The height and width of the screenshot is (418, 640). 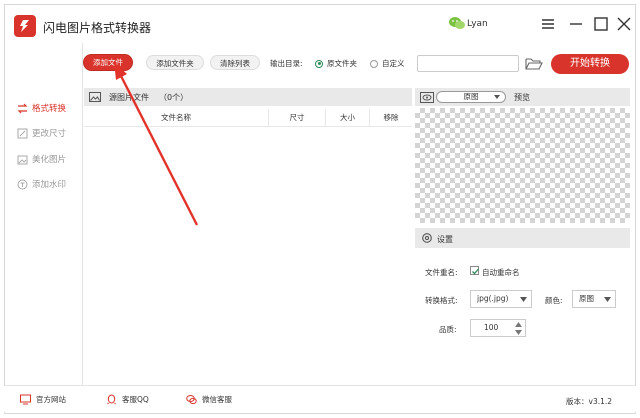 I want to click on sidebar-item-resize: 更改尺寸, so click(x=41, y=133).